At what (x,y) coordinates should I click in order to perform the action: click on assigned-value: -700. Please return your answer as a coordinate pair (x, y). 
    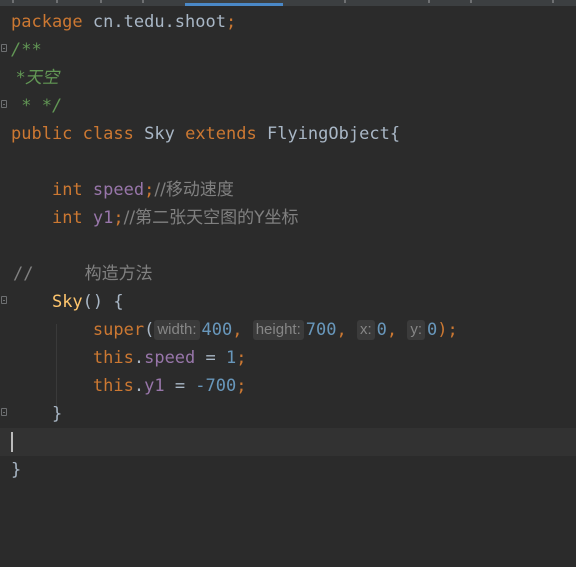
    Looking at the image, I should click on (216, 386).